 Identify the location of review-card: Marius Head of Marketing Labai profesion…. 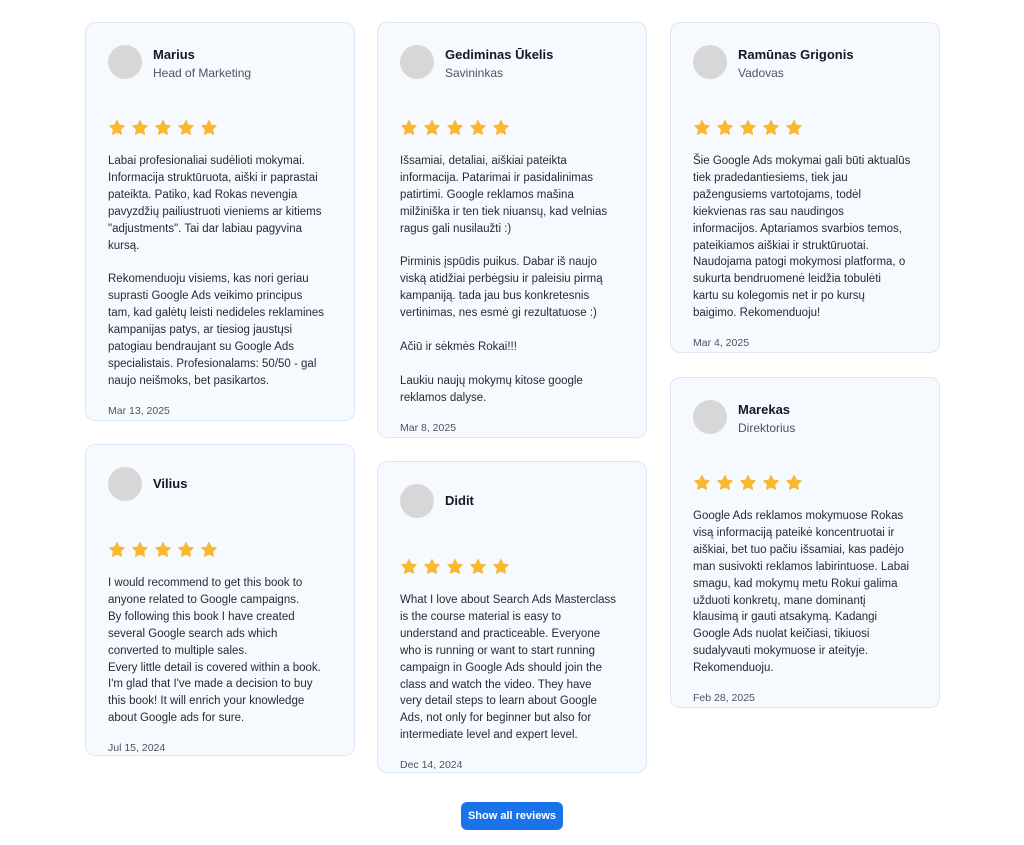
(220, 221).